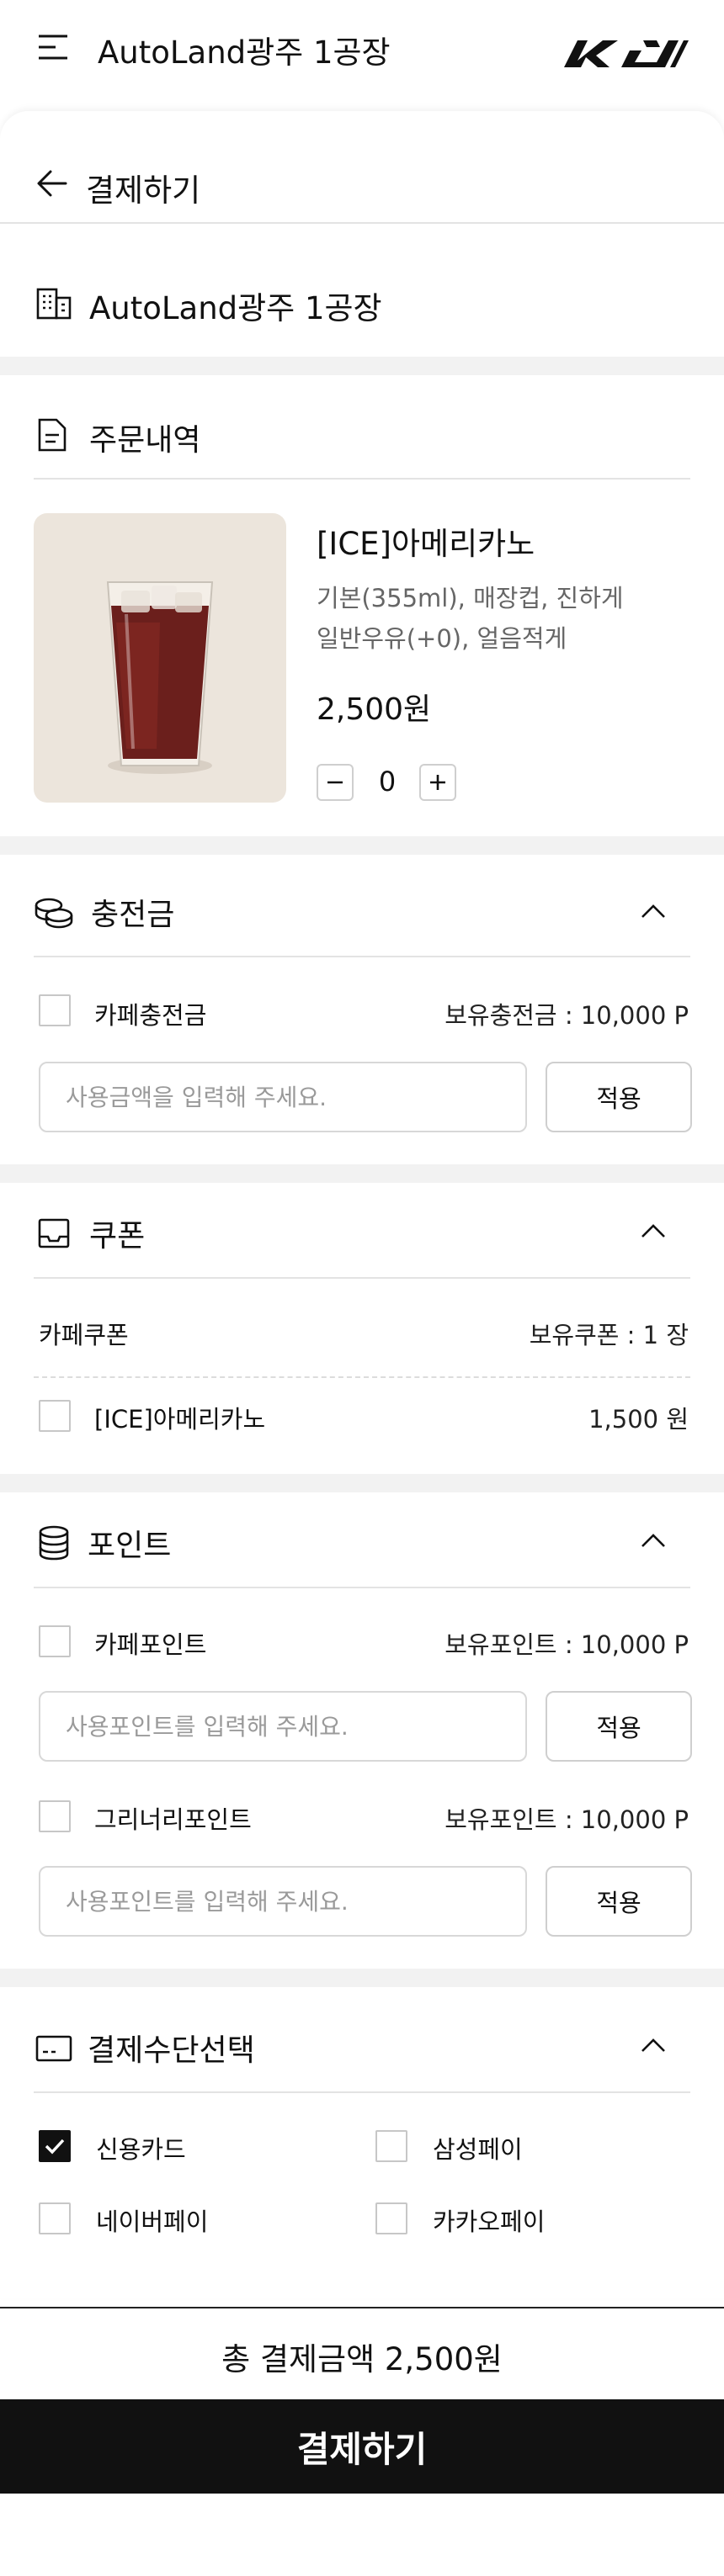 This screenshot has height=2576, width=724. Describe the element at coordinates (171, 2050) in the screenshot. I see `payment-section-title: 결제수단선택` at that location.